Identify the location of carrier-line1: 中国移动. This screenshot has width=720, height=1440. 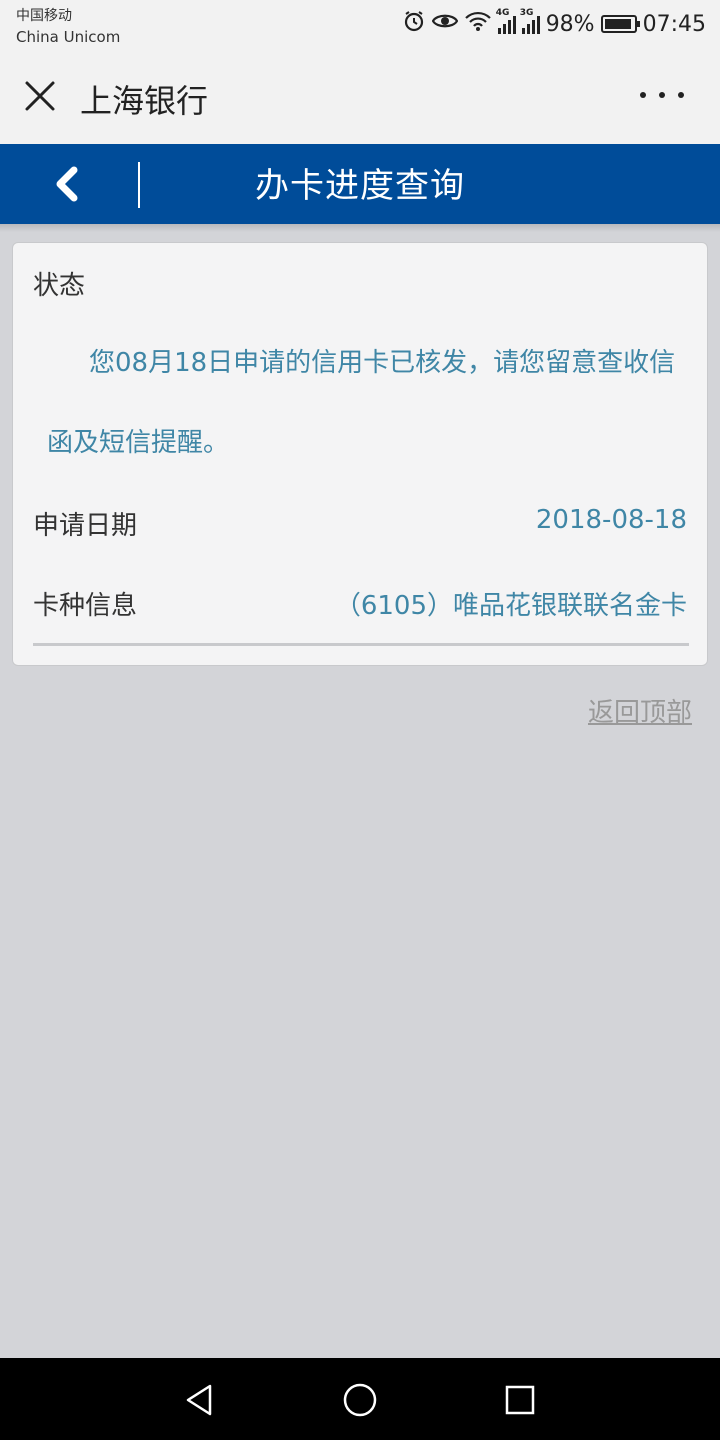
(44, 16).